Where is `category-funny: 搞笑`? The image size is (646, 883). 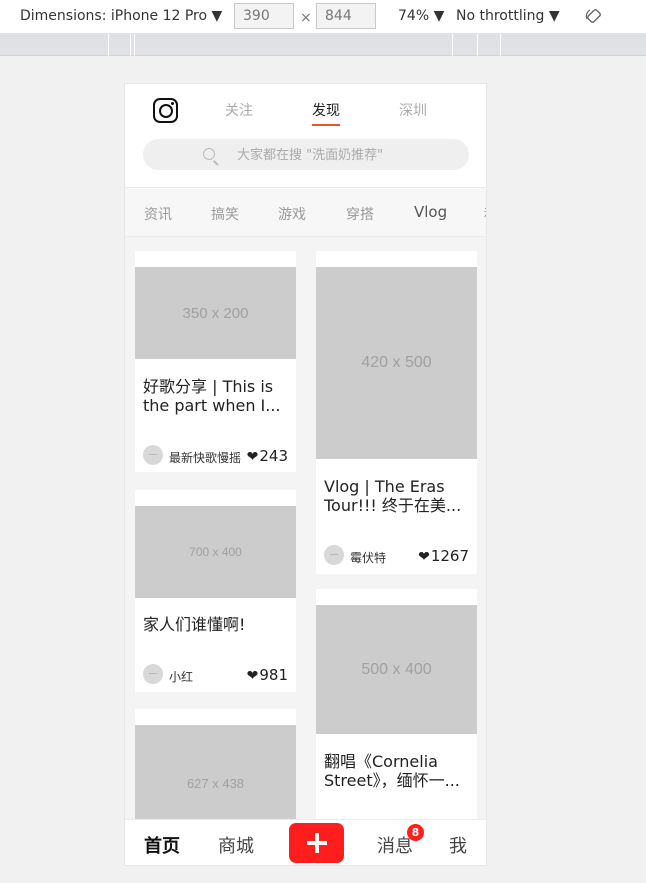
category-funny: 搞笑 is located at coordinates (225, 214).